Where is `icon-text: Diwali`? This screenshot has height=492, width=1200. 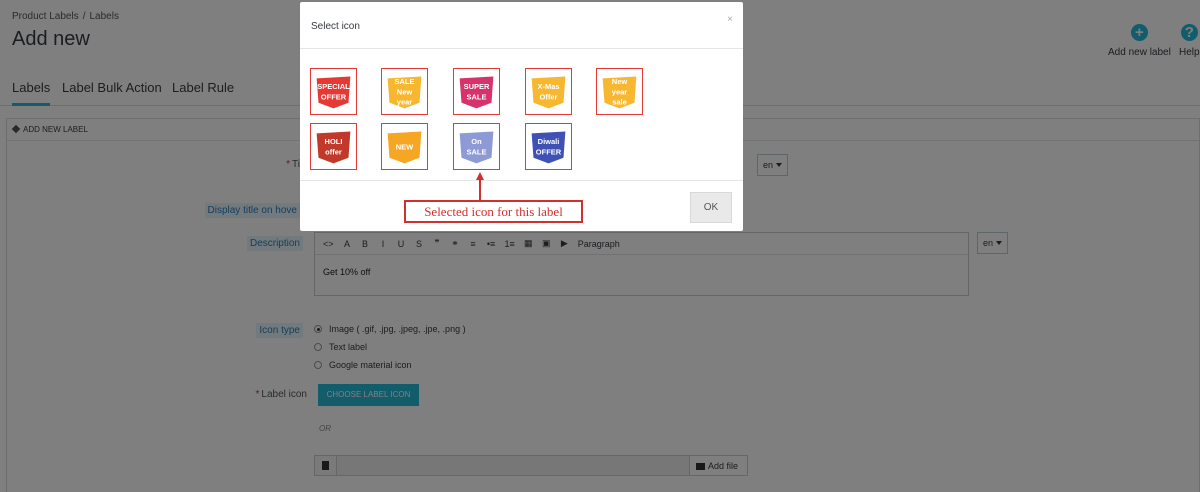
icon-text: Diwali is located at coordinates (549, 141).